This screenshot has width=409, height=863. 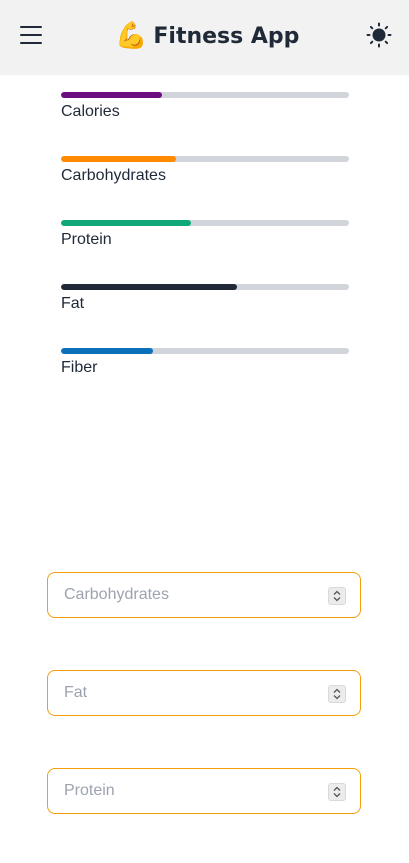 What do you see at coordinates (189, 595) in the screenshot?
I see `carbohydrates-input` at bounding box center [189, 595].